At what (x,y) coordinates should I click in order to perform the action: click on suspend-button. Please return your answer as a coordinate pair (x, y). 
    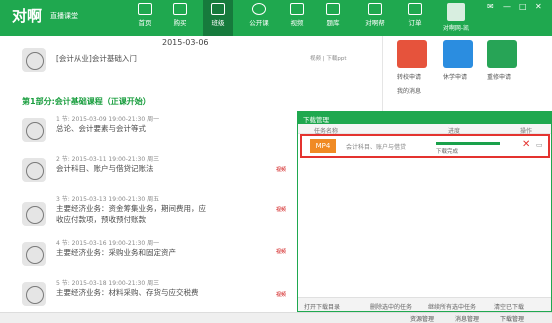
    Looking at the image, I should click on (458, 54).